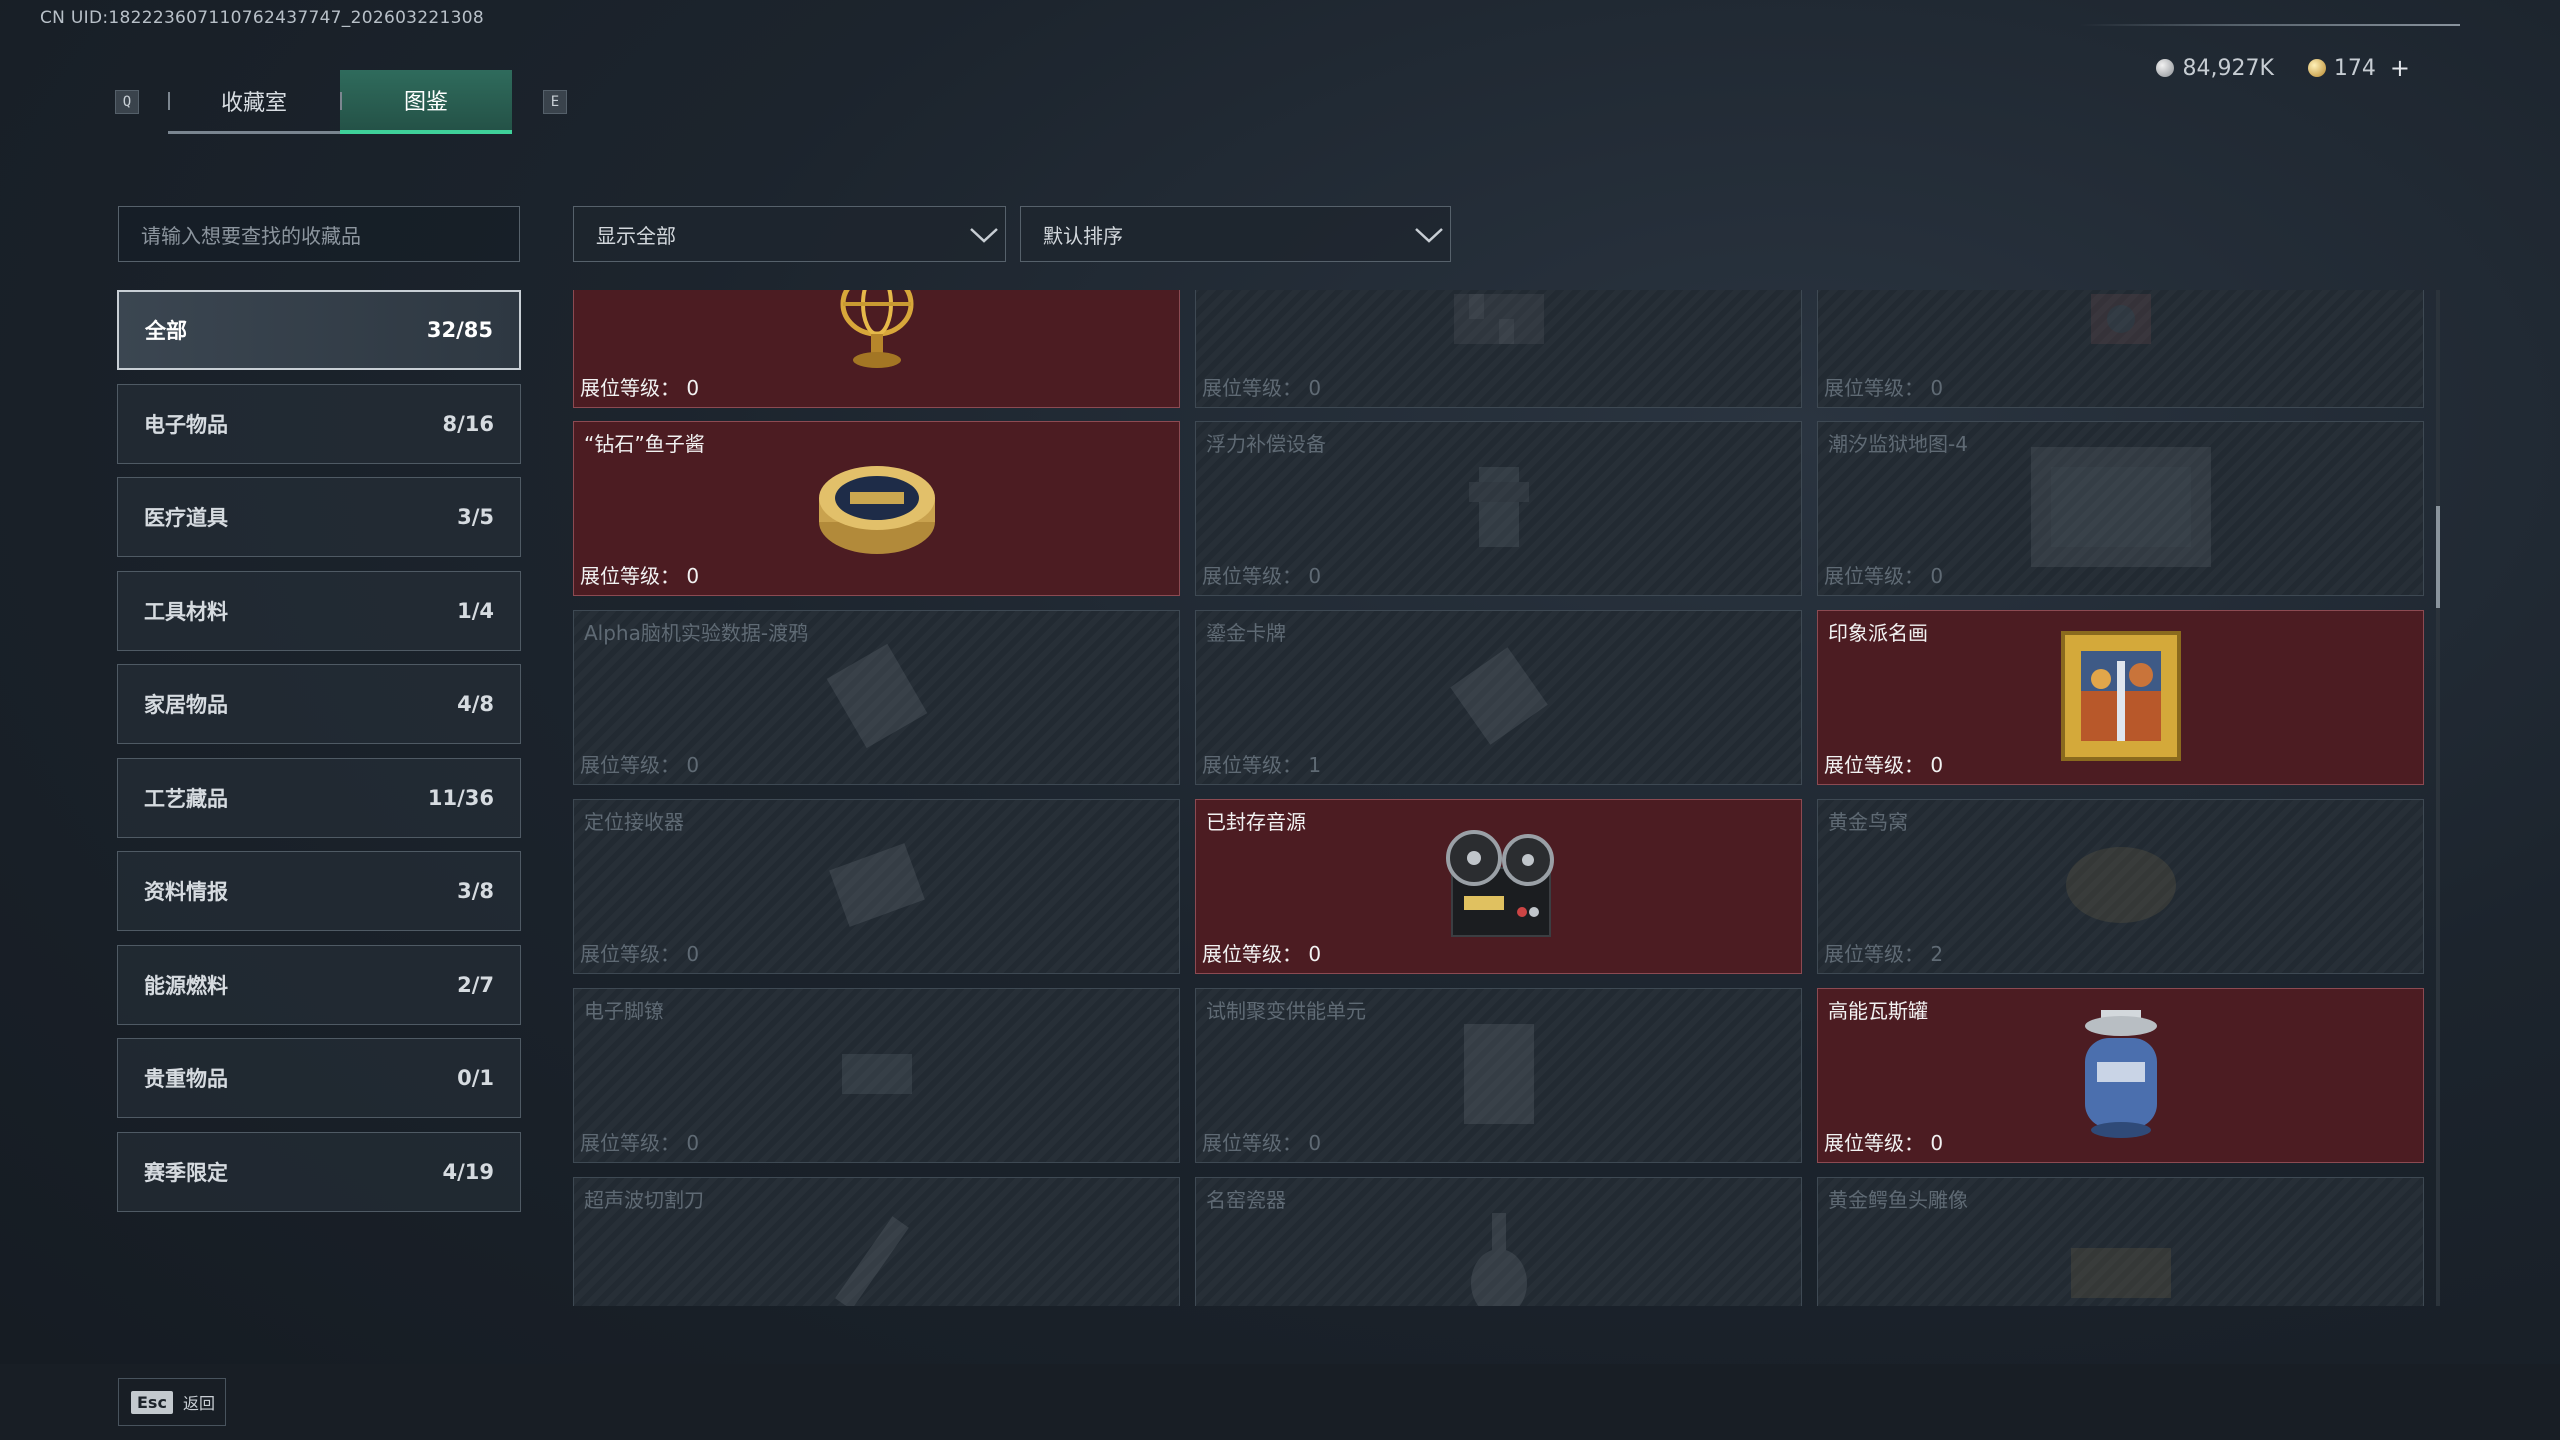 This screenshot has width=2560, height=1440. I want to click on silver-coin-icon, so click(2165, 68).